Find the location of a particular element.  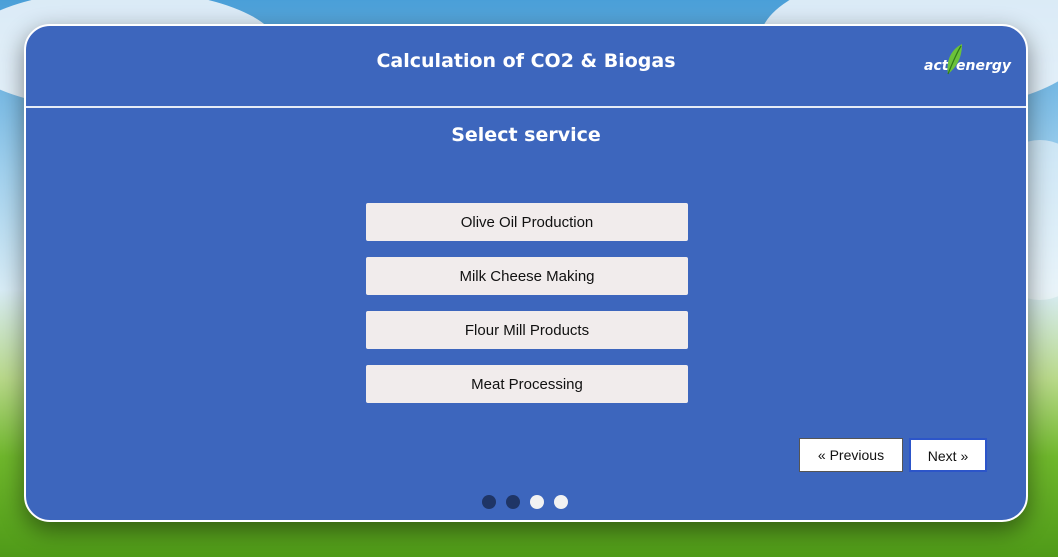

service-option-olive-oil: Olive Oil Production is located at coordinates (527, 222).